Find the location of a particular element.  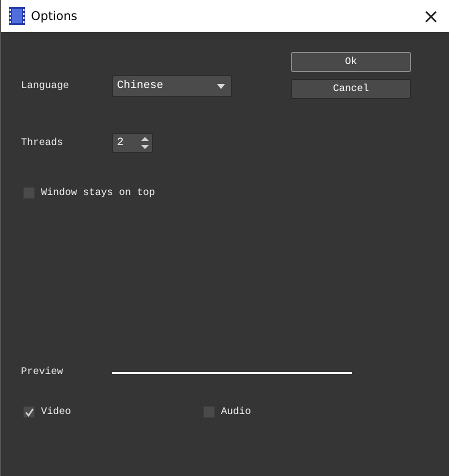

ok-button: Ok is located at coordinates (351, 62).